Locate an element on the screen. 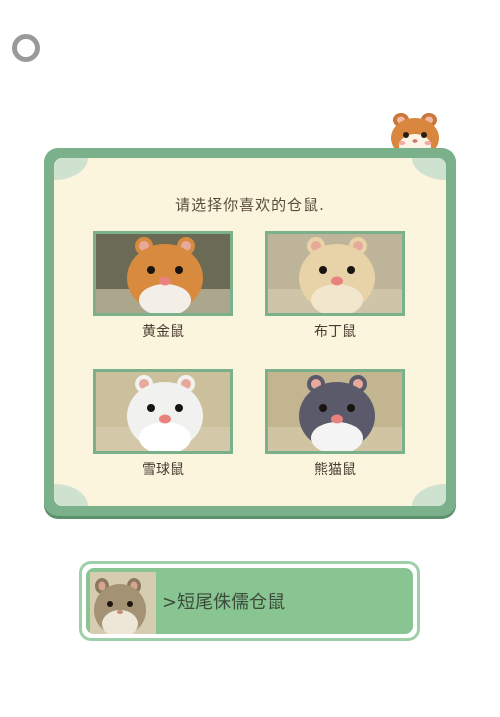 The height and width of the screenshot is (717, 500). hamster-option-panda: 熊猫鼠 is located at coordinates (335, 424).